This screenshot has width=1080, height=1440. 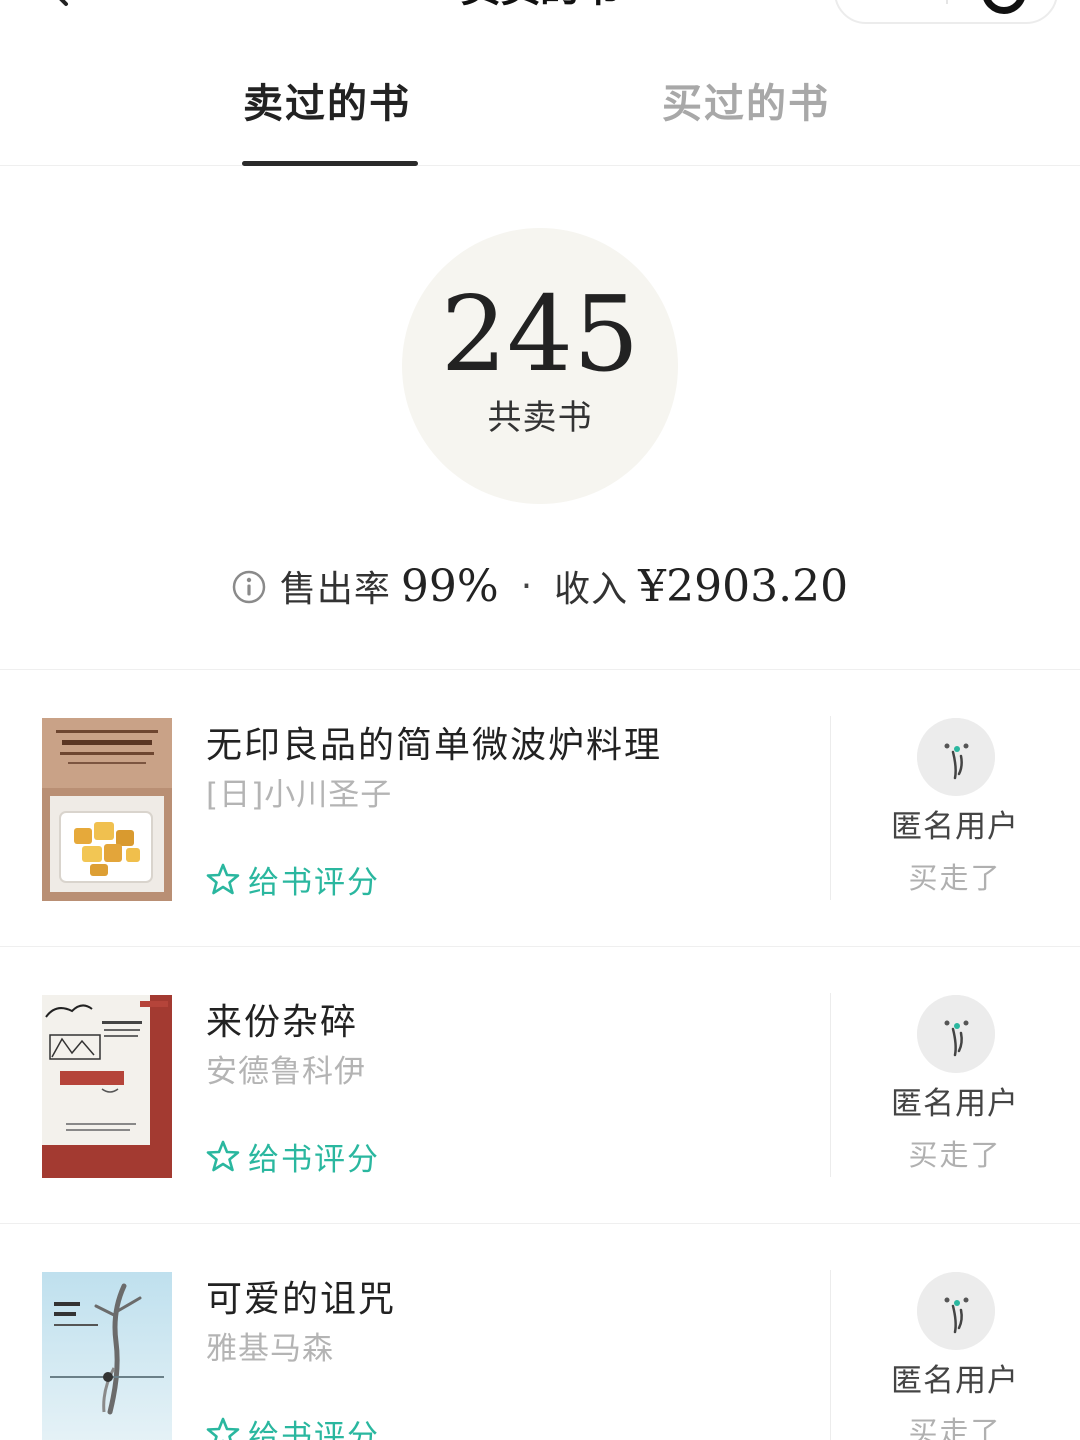 What do you see at coordinates (540, 418) in the screenshot?
I see `total-sold-label: 共卖书` at bounding box center [540, 418].